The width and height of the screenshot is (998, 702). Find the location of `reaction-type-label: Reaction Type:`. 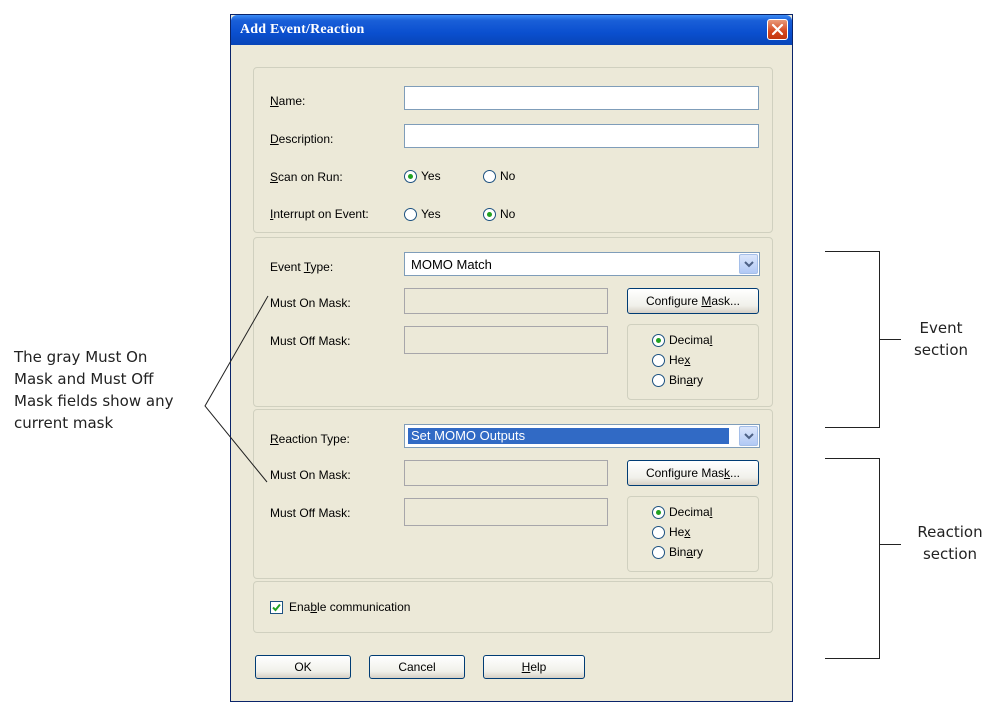

reaction-type-label: Reaction Type: is located at coordinates (310, 439).